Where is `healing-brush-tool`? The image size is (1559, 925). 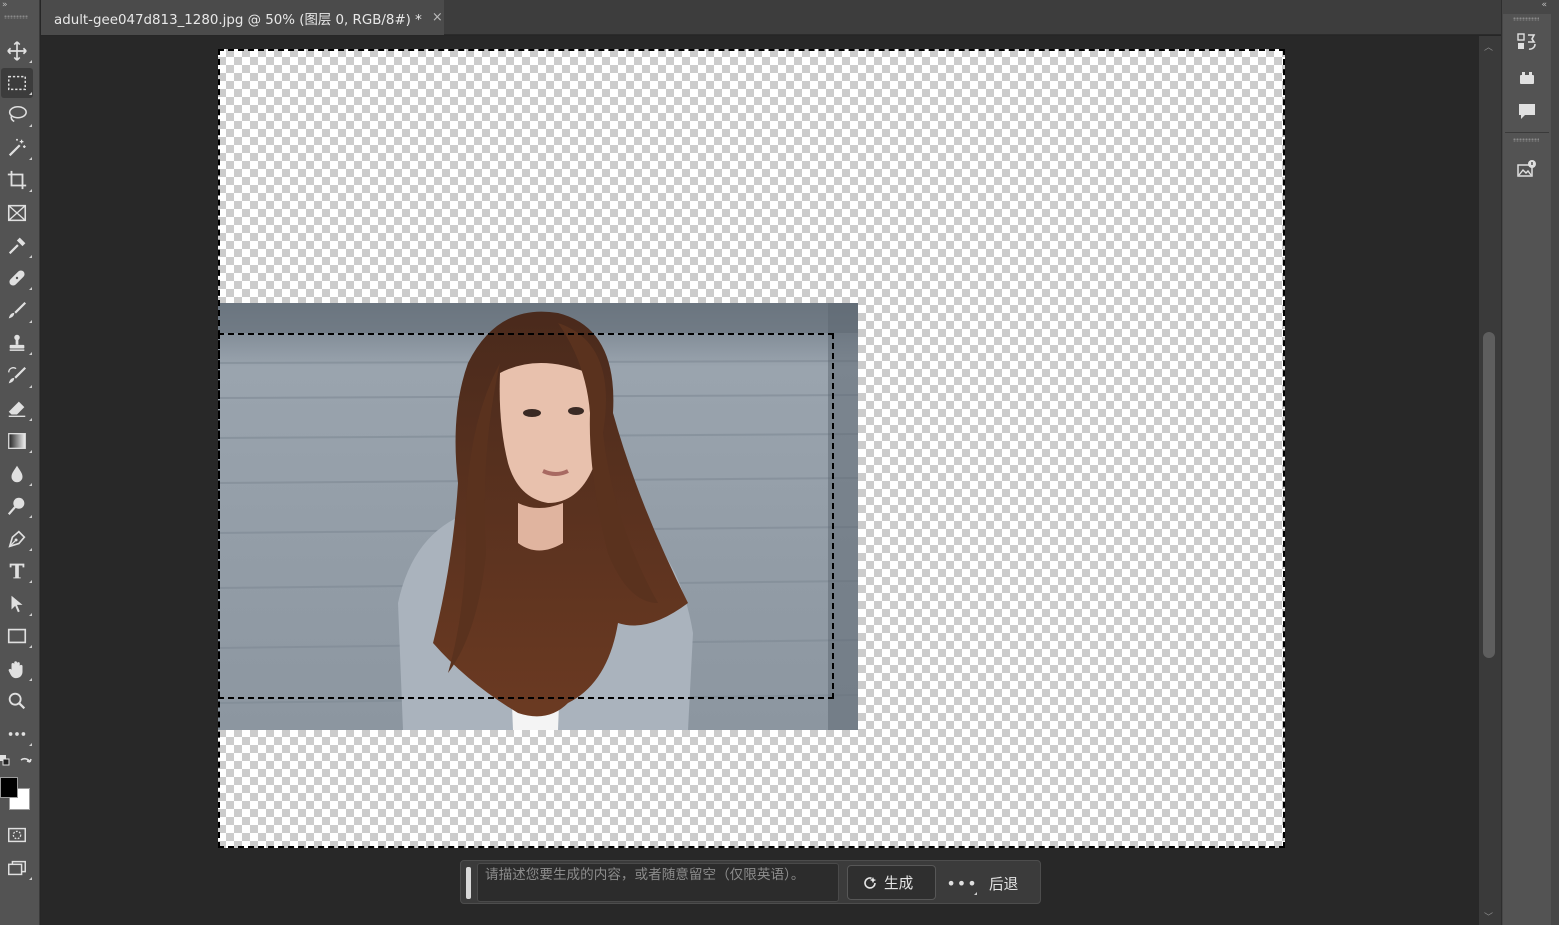 healing-brush-tool is located at coordinates (17, 278).